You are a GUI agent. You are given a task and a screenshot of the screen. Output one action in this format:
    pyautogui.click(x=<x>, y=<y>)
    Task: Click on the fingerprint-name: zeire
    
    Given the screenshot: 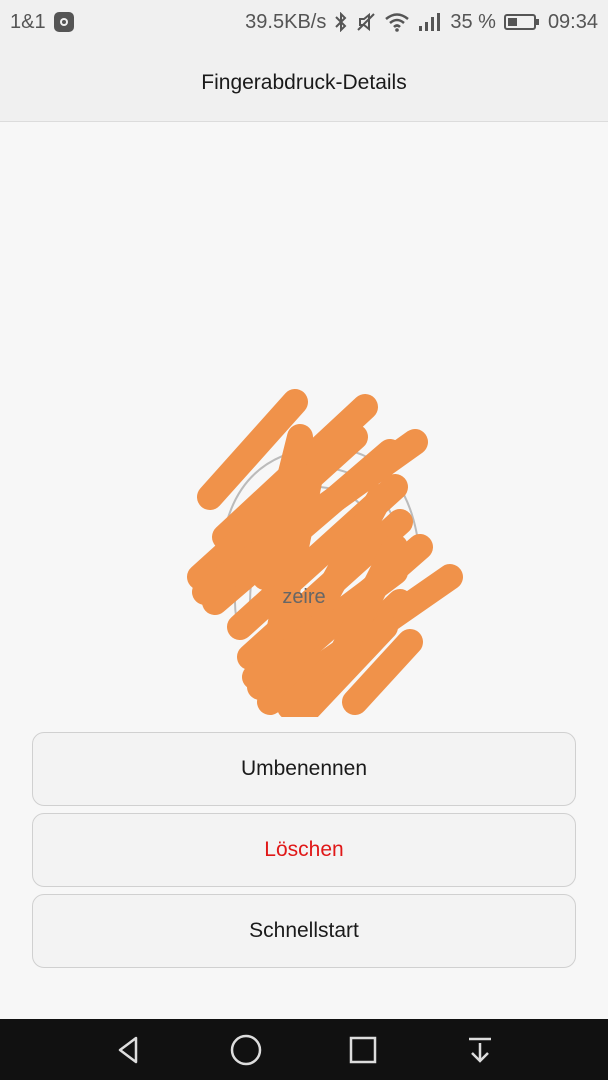 What is the action you would take?
    pyautogui.click(x=304, y=597)
    